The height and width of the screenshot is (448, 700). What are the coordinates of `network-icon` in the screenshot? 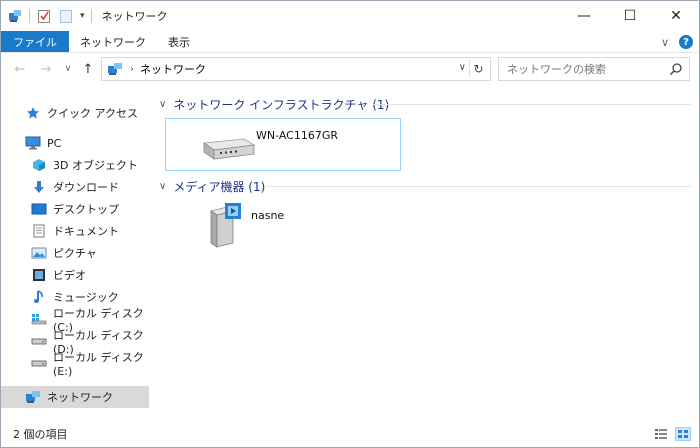 It's located at (33, 397).